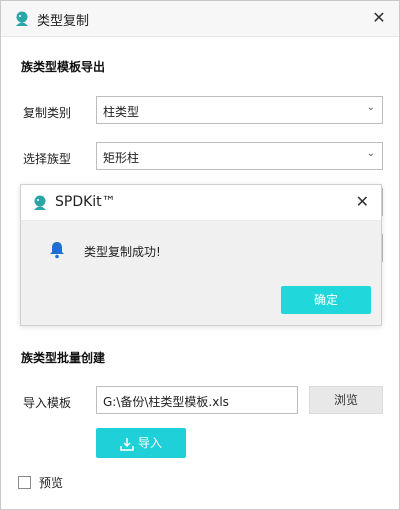  Describe the element at coordinates (121, 112) in the screenshot. I see `copy-category-value: 柱类型` at that location.